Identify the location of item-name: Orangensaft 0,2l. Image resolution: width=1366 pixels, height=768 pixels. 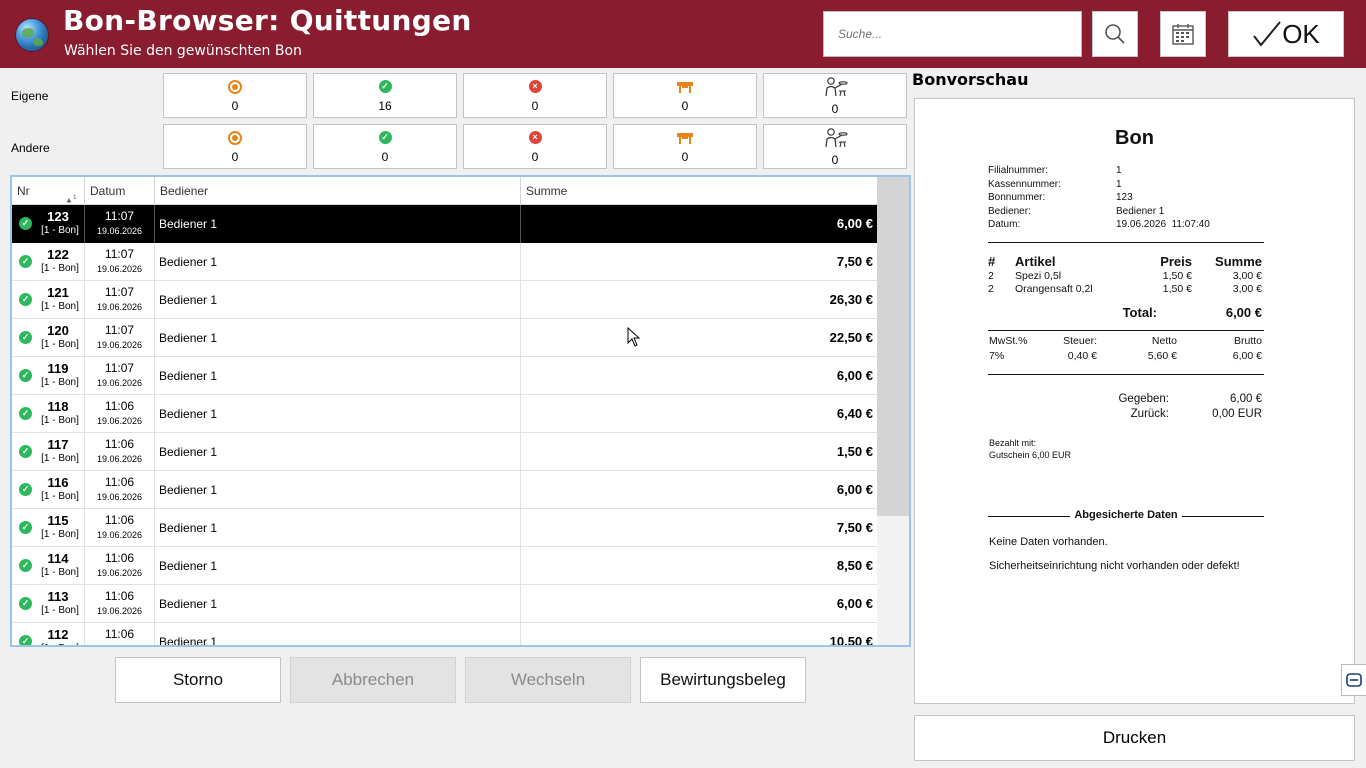
(1054, 289).